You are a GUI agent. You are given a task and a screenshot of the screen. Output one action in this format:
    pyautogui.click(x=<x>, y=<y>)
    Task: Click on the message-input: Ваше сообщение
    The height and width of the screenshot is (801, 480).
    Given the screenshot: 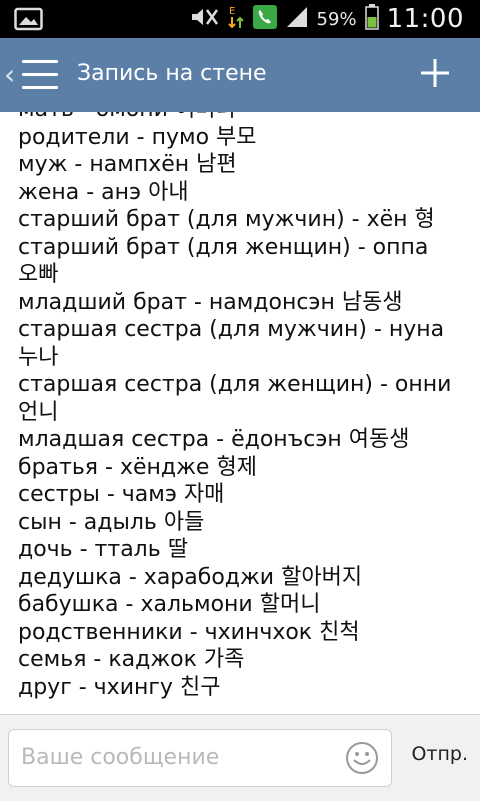 What is the action you would take?
    pyautogui.click(x=200, y=758)
    